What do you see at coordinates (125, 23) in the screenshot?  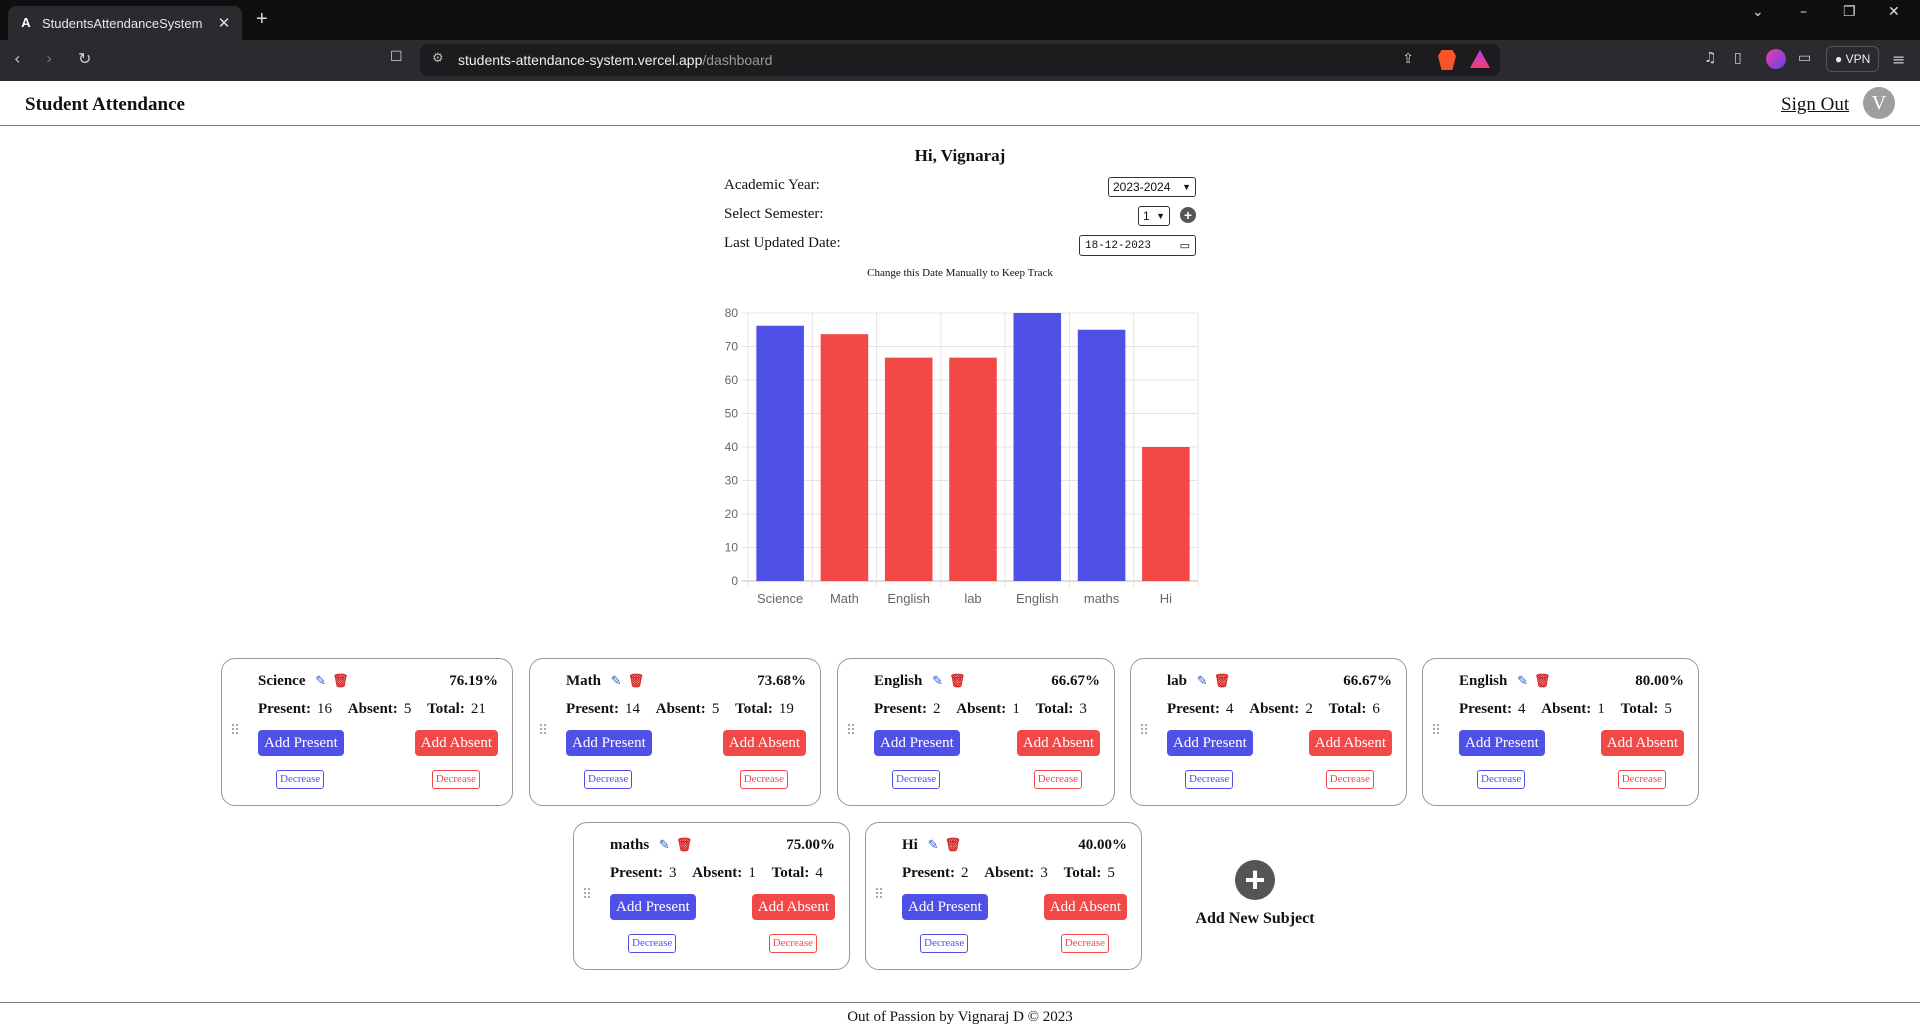 I see `browser-tab: A StudentsAttendanceSystem ✕` at bounding box center [125, 23].